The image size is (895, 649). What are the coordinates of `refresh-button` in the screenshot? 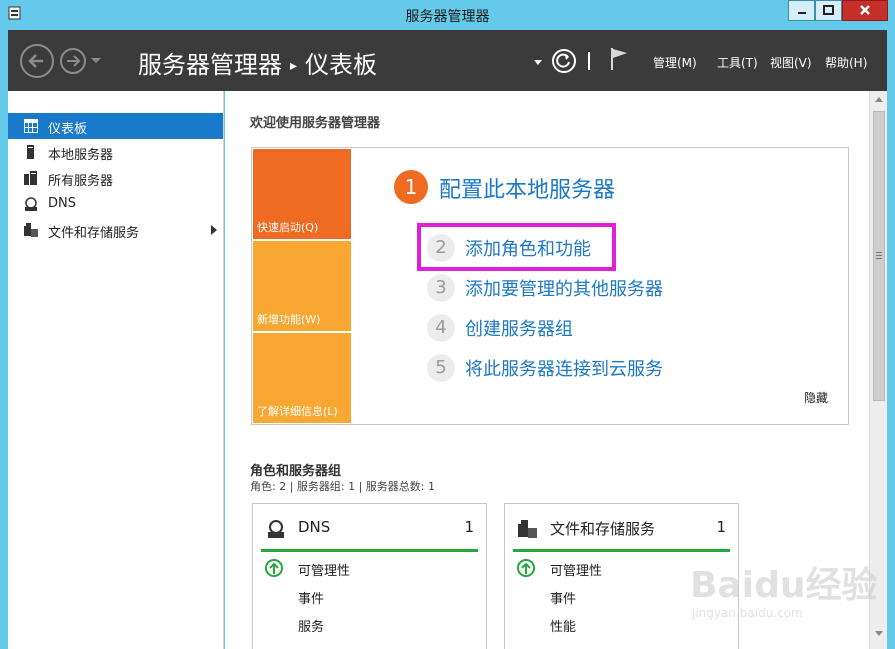 It's located at (564, 61).